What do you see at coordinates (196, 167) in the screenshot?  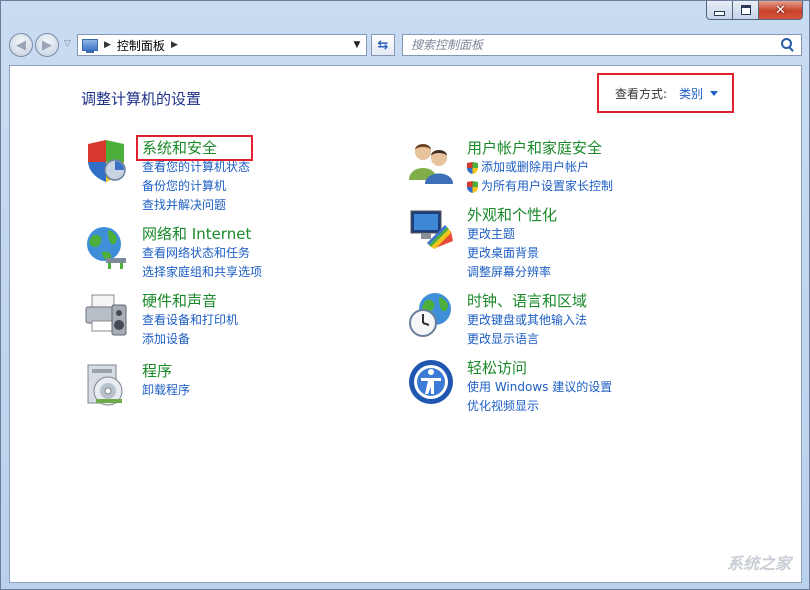 I see `link-view-computer-status: 查看您的计算机状态` at bounding box center [196, 167].